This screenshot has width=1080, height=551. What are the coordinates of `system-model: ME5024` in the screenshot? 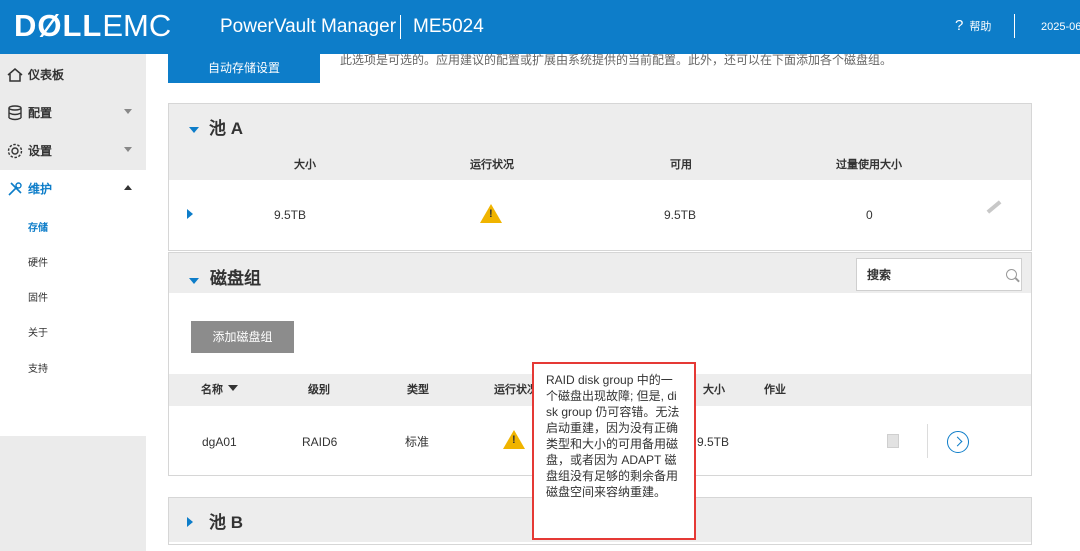 It's located at (448, 26).